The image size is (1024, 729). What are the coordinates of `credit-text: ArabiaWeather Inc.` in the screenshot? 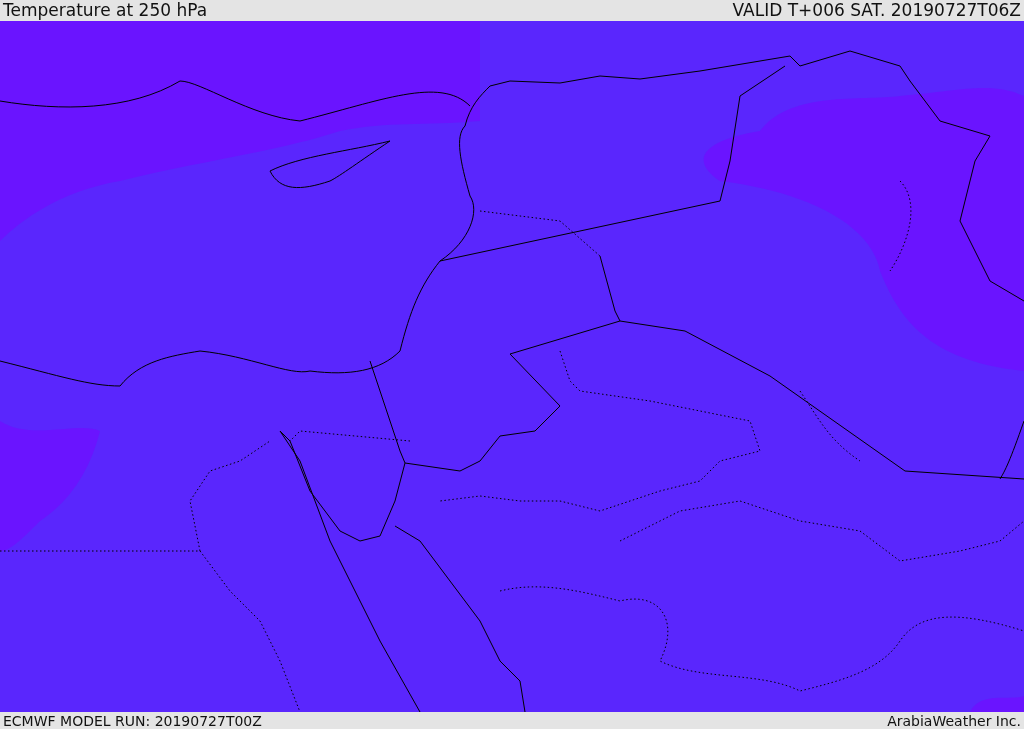 It's located at (954, 720).